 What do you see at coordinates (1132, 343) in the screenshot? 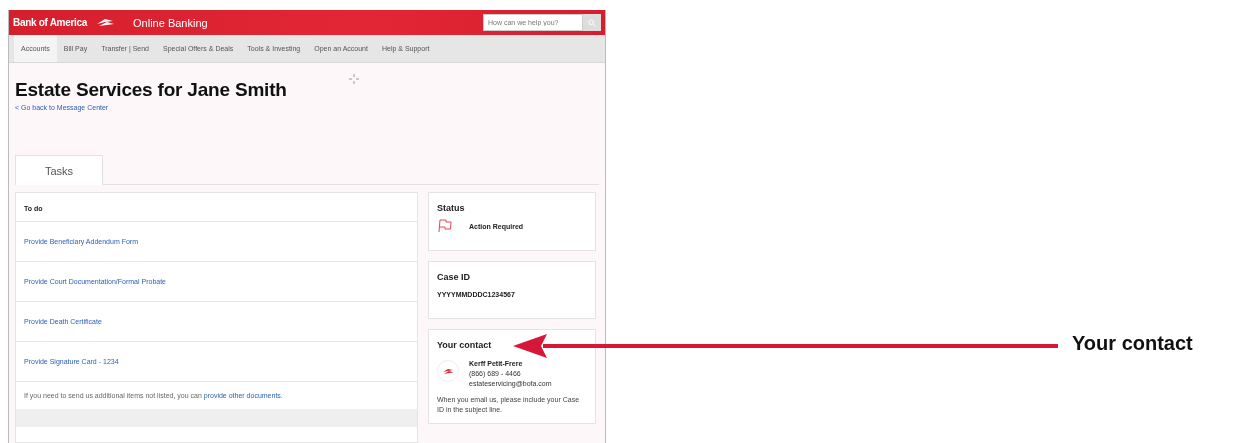
I see `callout-label: Your contact` at bounding box center [1132, 343].